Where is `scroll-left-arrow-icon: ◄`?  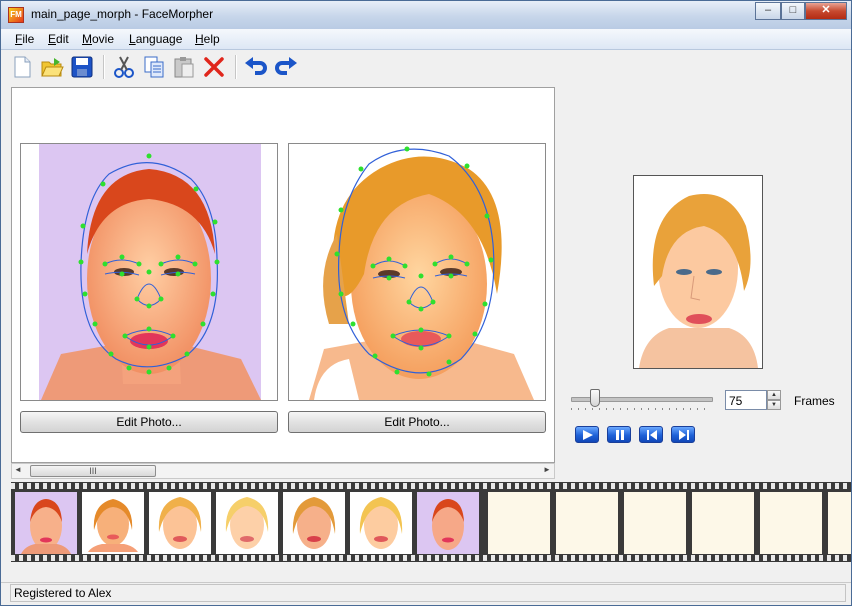 scroll-left-arrow-icon: ◄ is located at coordinates (18, 469).